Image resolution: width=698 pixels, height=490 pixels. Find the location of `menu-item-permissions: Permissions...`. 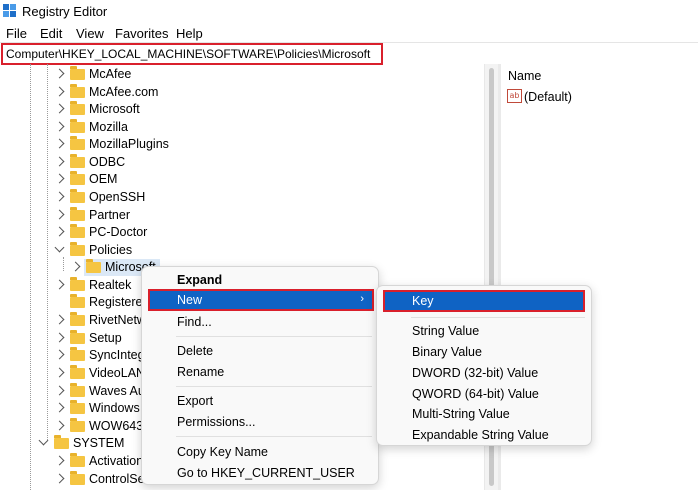

menu-item-permissions: Permissions... is located at coordinates (260, 422).